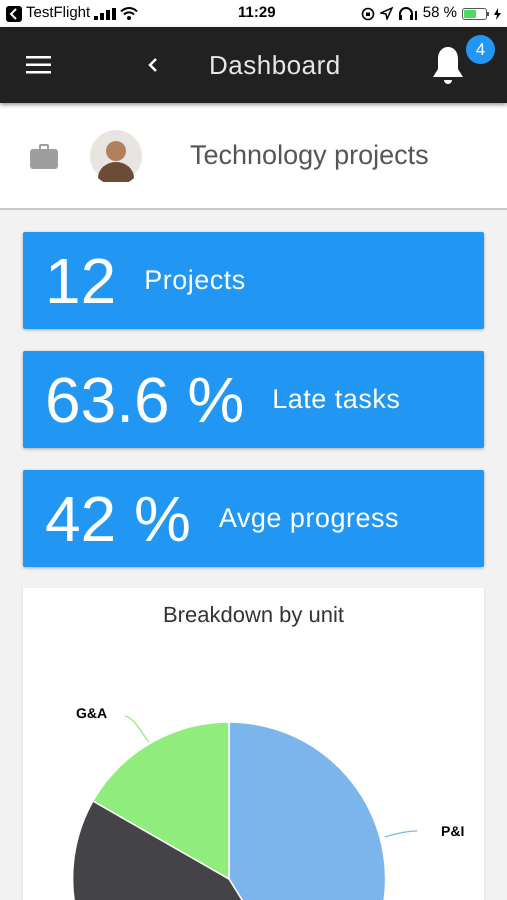  What do you see at coordinates (480, 49) in the screenshot?
I see `notification-badge: 4` at bounding box center [480, 49].